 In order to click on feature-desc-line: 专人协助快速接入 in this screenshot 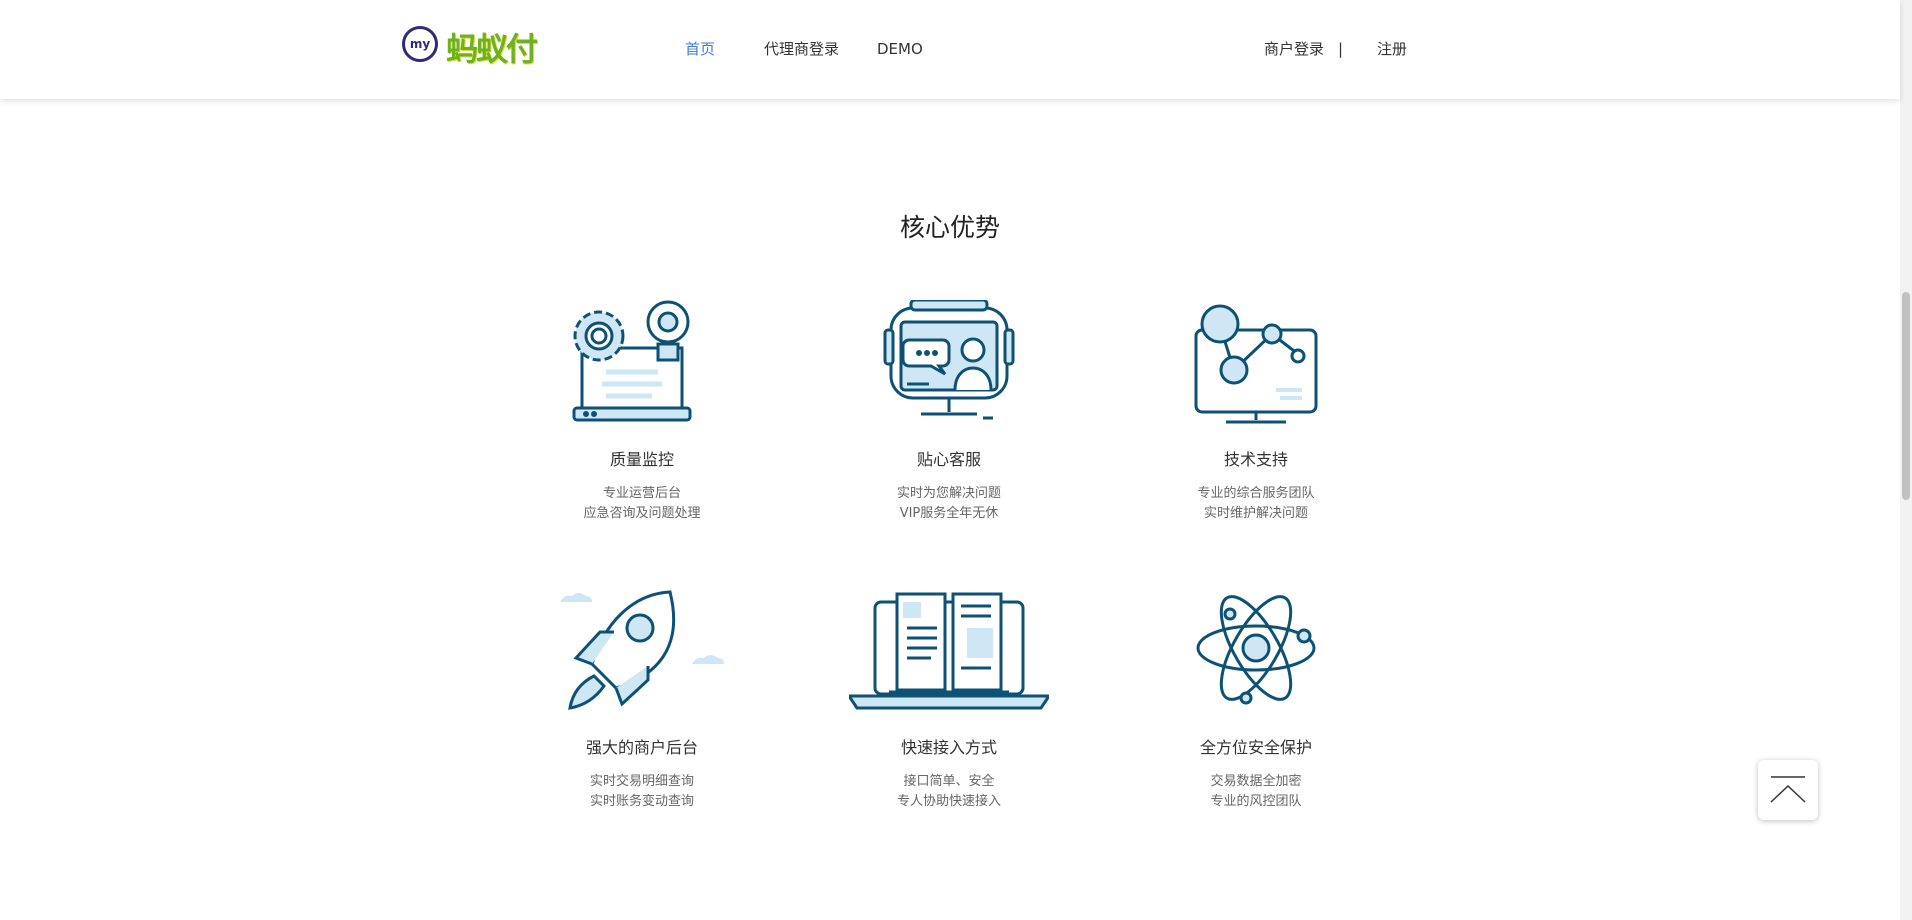, I will do `click(948, 801)`.